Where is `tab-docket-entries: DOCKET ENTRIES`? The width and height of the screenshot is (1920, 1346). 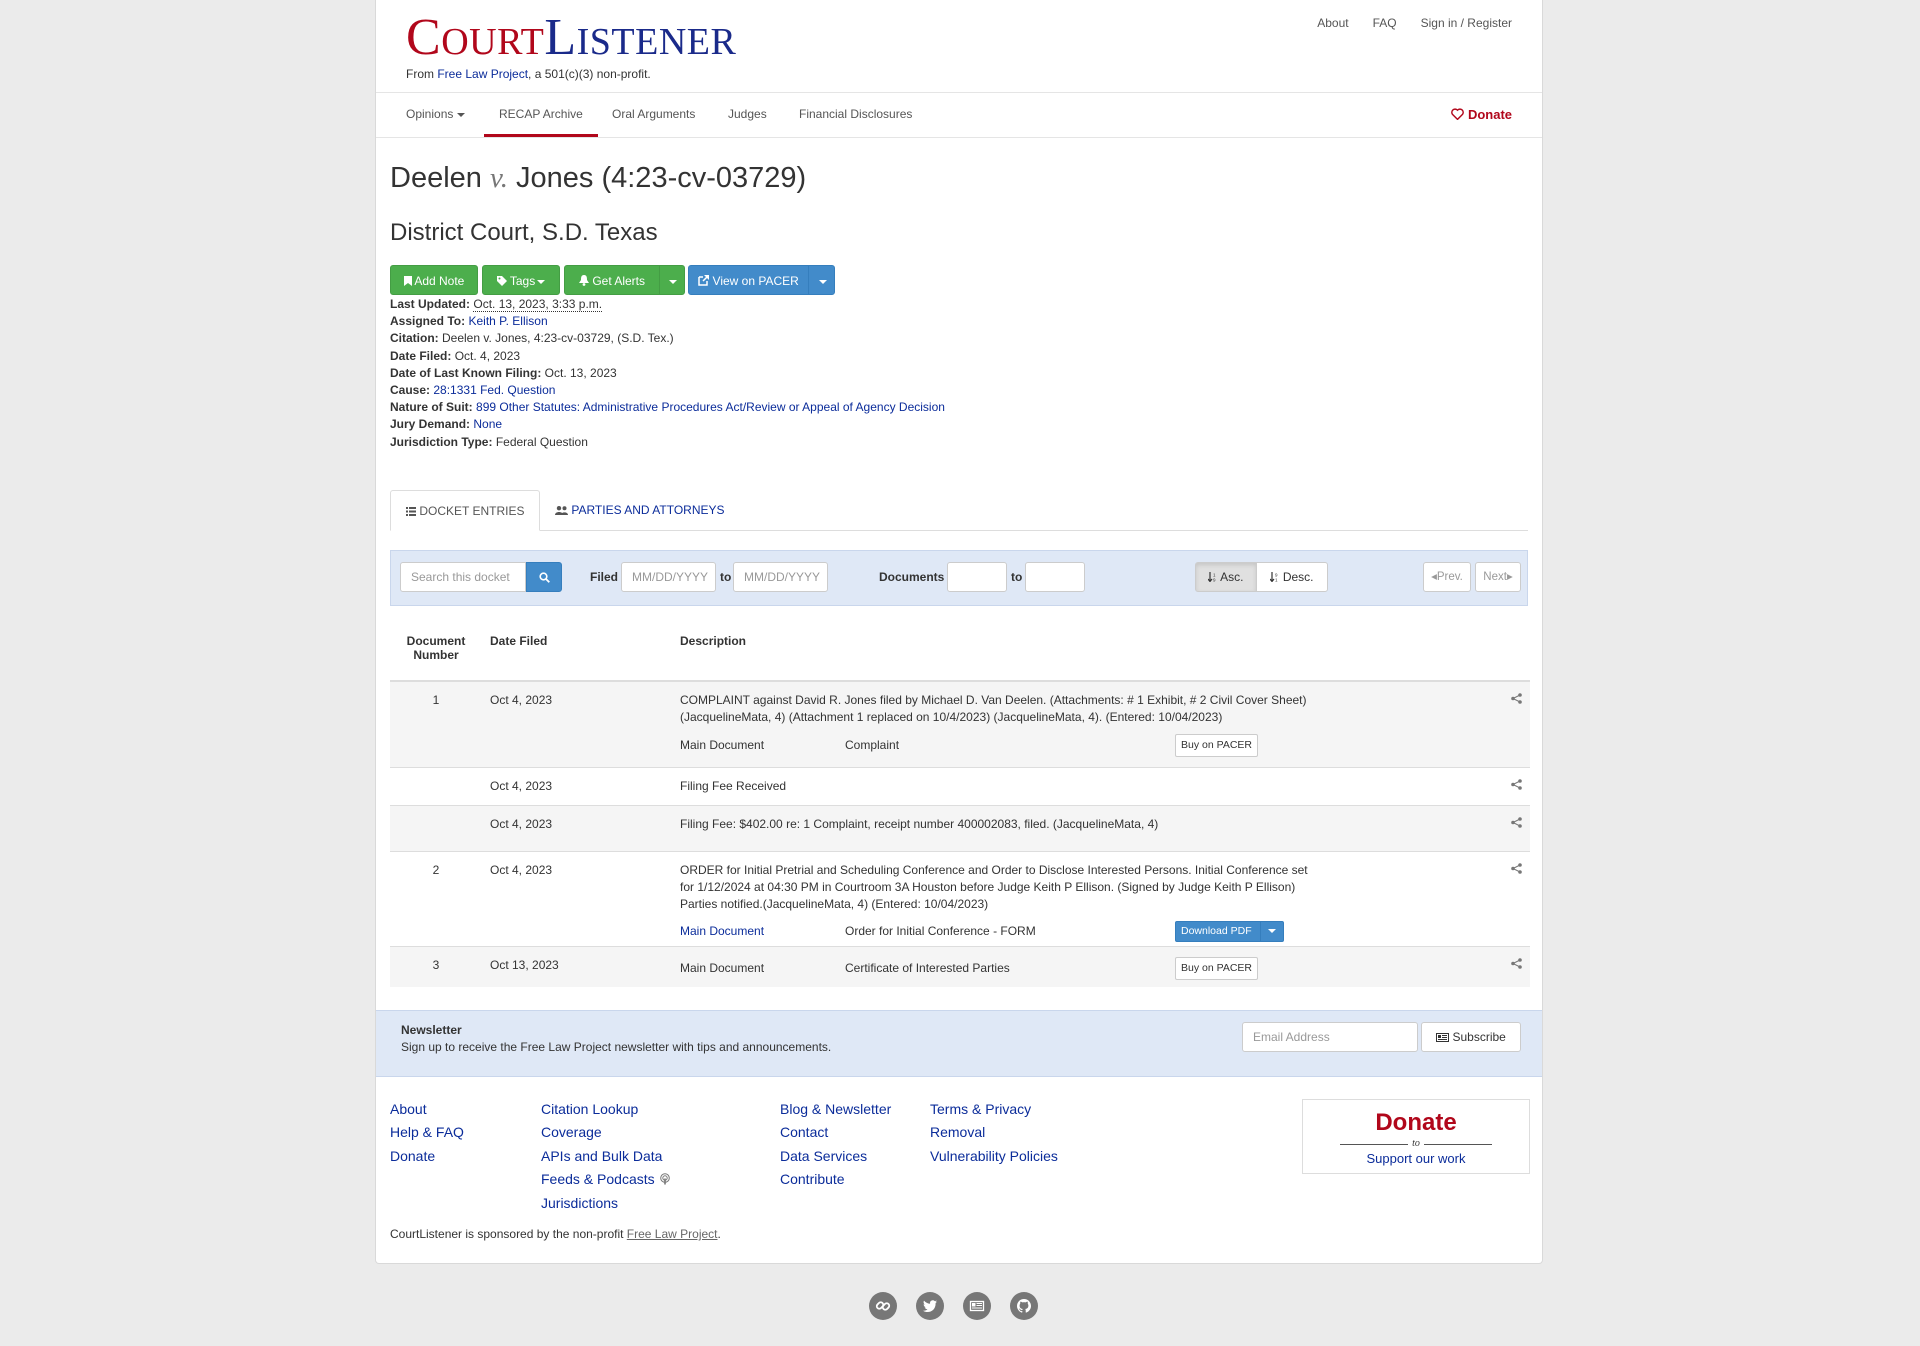
tab-docket-entries: DOCKET ENTRIES is located at coordinates (465, 510).